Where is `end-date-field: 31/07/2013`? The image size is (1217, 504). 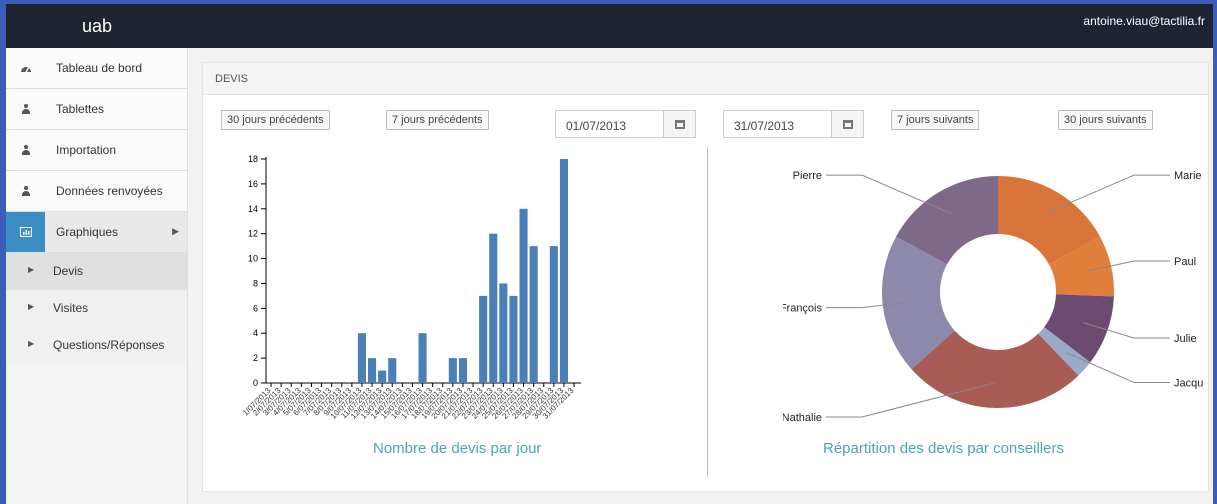
end-date-field: 31/07/2013 is located at coordinates (793, 124).